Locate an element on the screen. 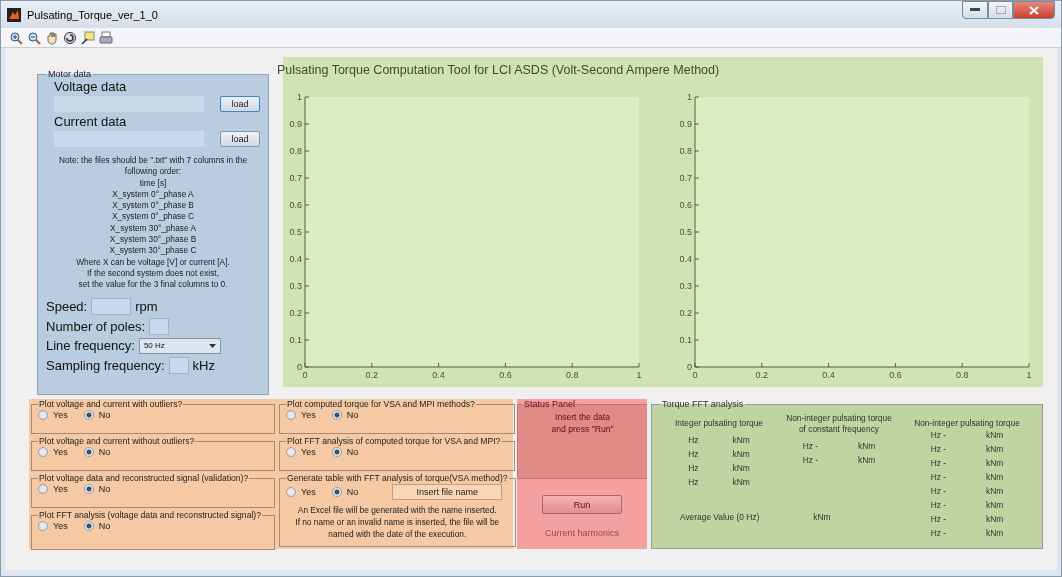  tick-label: 1 is located at coordinates (1029, 375).